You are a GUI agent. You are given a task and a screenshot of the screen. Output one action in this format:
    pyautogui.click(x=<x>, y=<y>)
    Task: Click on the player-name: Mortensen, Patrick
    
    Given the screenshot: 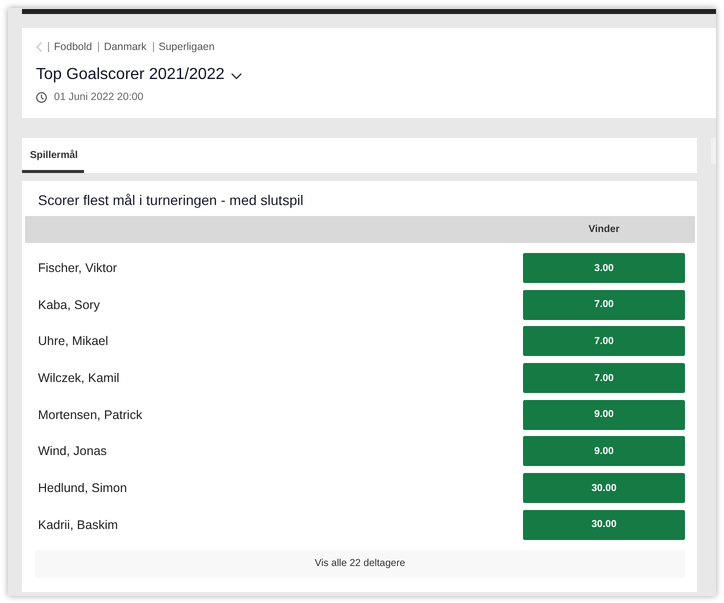 What is the action you would take?
    pyautogui.click(x=91, y=415)
    